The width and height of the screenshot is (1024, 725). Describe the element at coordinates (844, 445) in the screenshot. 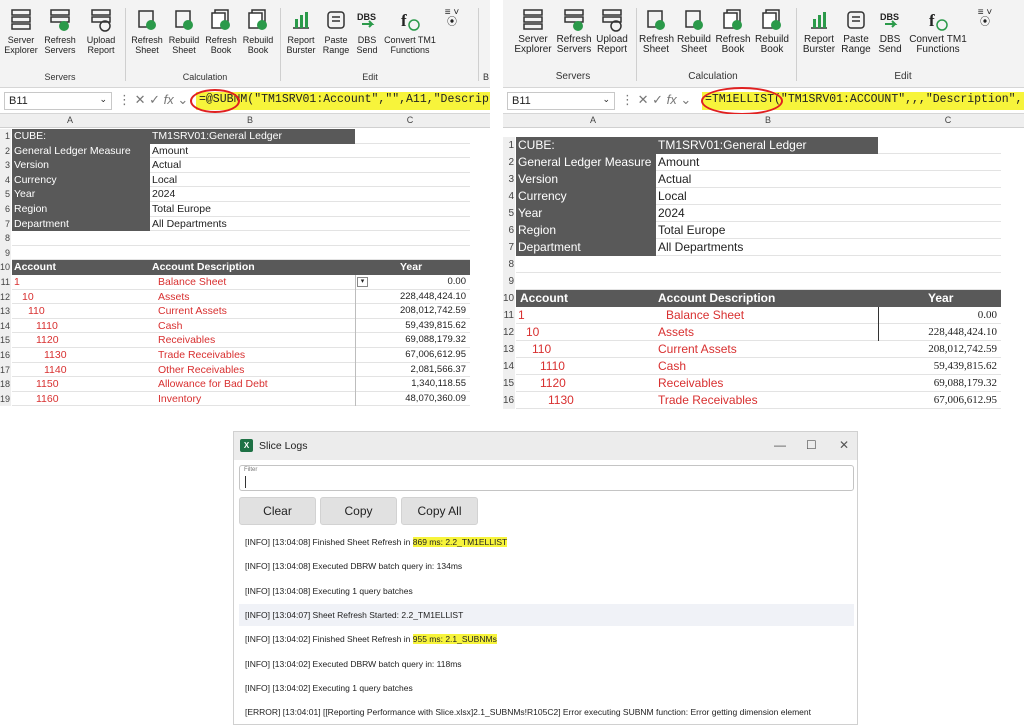

I see `close-icon: ✕` at that location.